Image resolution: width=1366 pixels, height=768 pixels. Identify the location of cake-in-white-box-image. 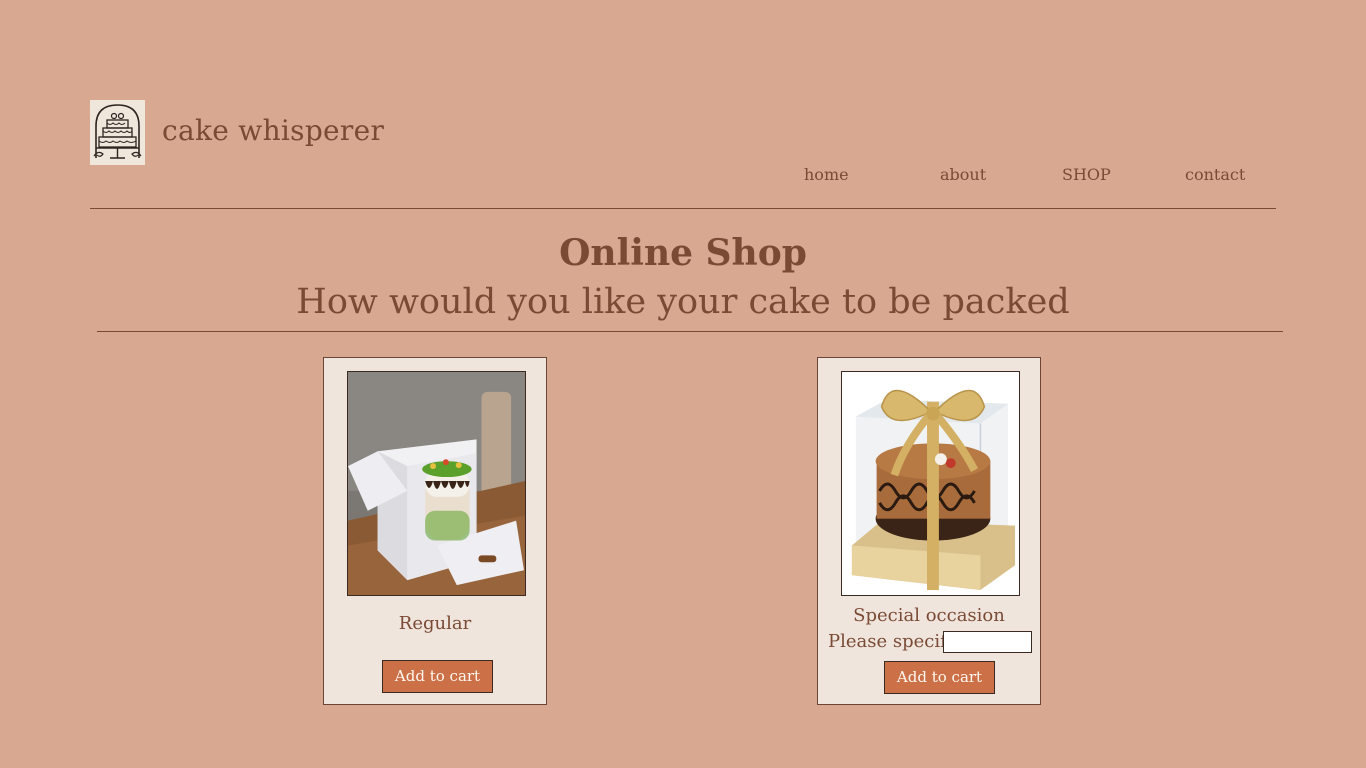
(436, 483).